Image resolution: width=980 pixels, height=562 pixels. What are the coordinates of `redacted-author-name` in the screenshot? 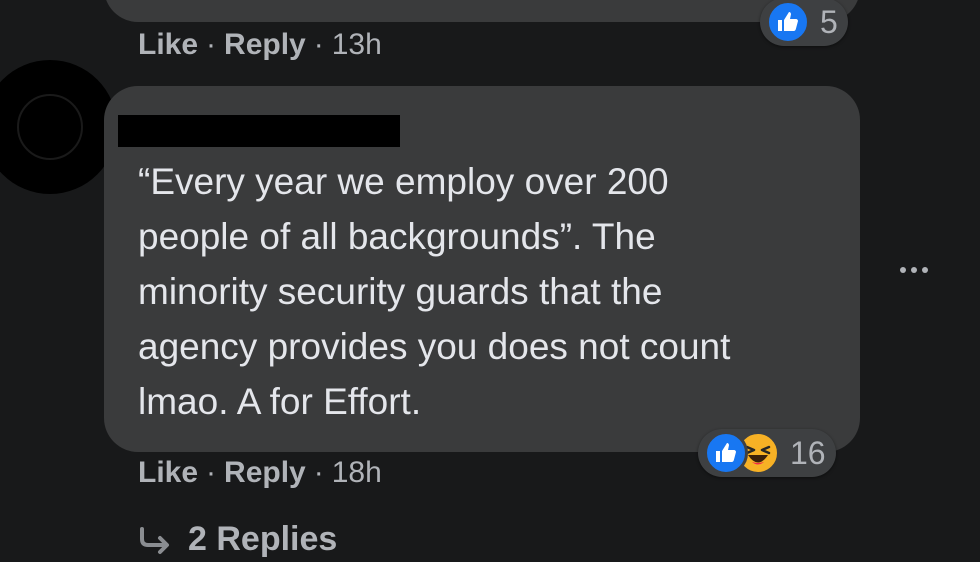 It's located at (259, 131).